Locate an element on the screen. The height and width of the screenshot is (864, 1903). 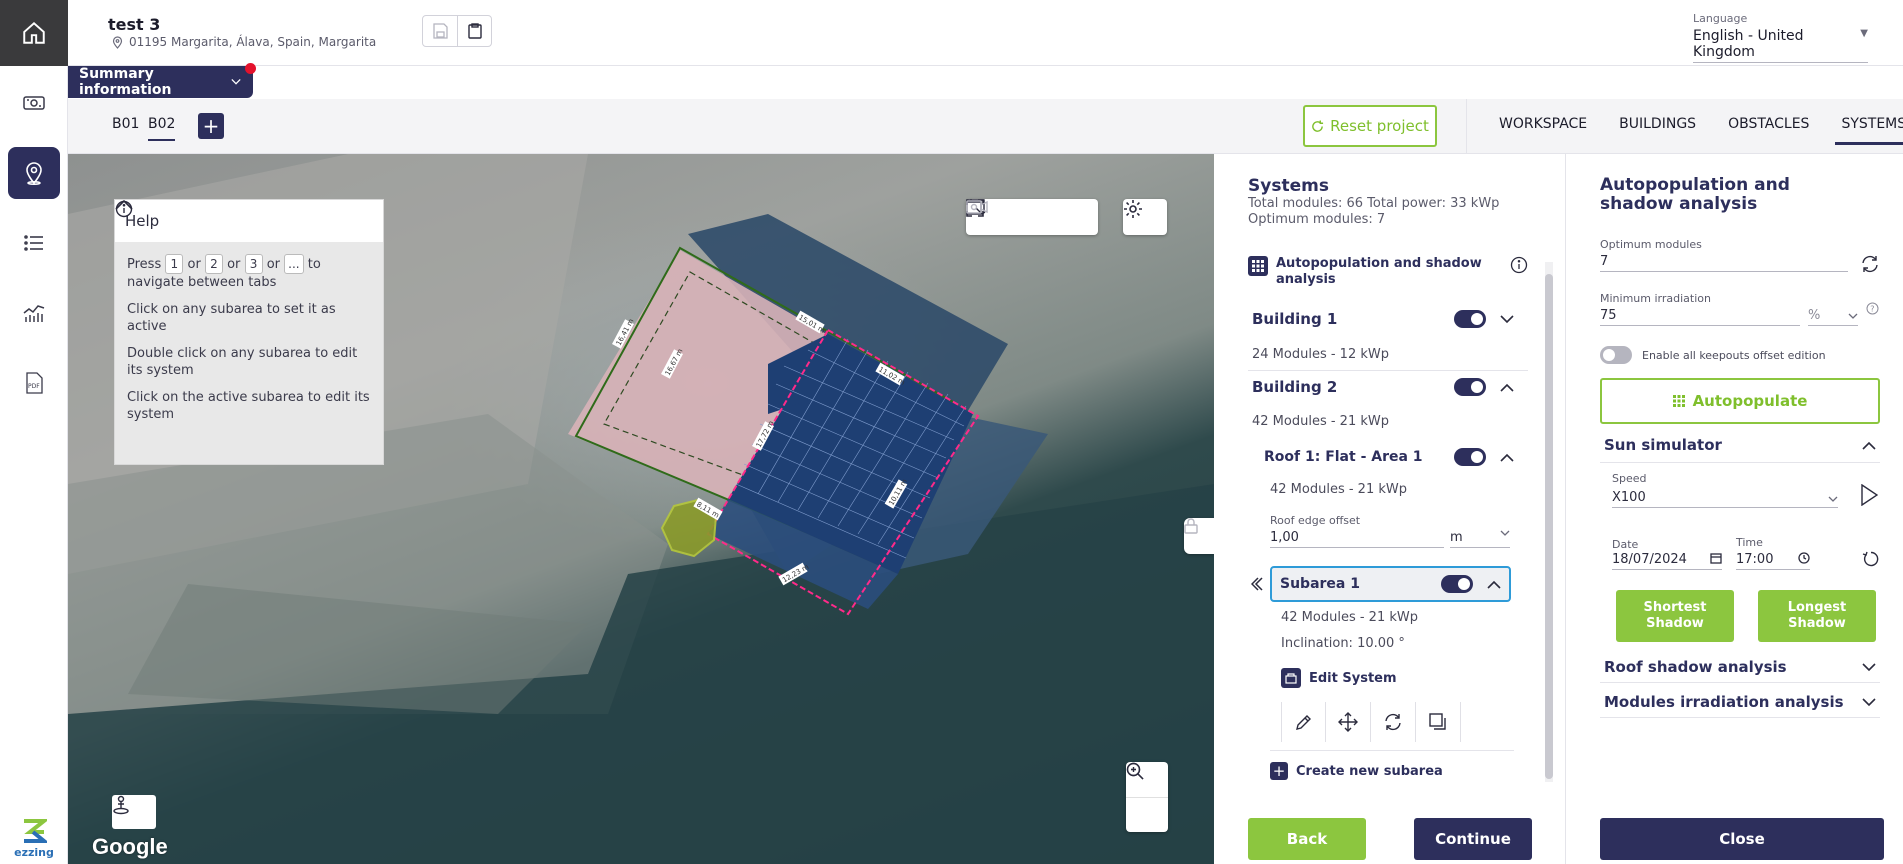
move-button is located at coordinates (1348, 722).